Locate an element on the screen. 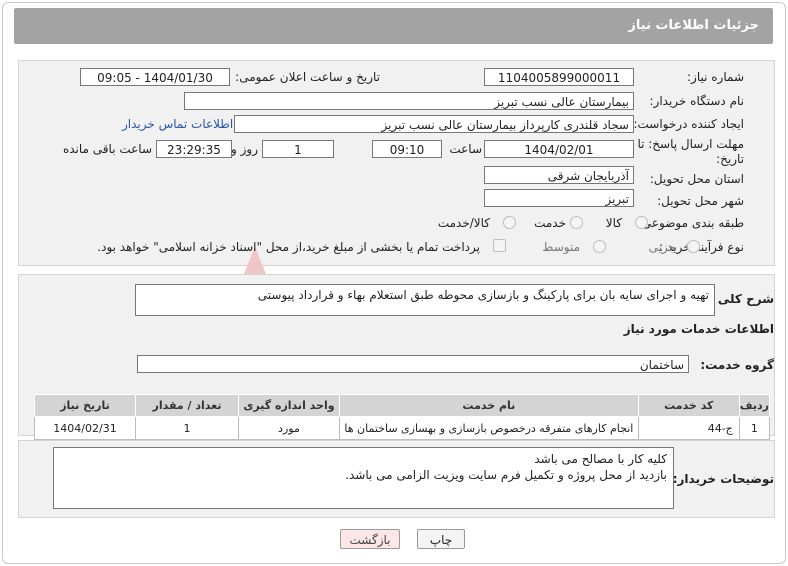 The width and height of the screenshot is (788, 566). category-label: طبقه بندی موضوعی: is located at coordinates (690, 223).